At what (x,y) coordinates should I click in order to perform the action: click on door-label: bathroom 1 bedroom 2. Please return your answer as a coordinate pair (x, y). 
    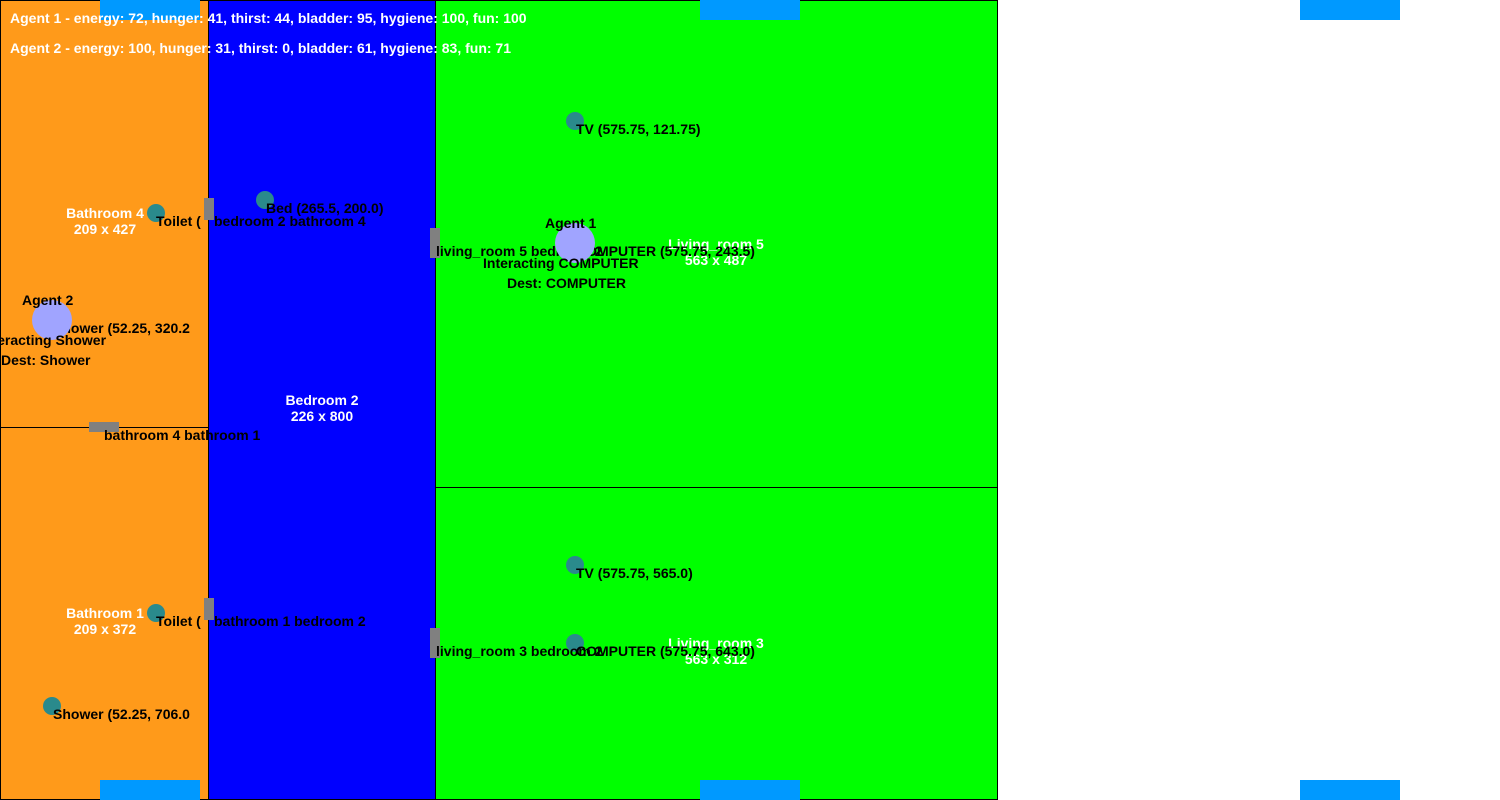
    Looking at the image, I should click on (290, 621).